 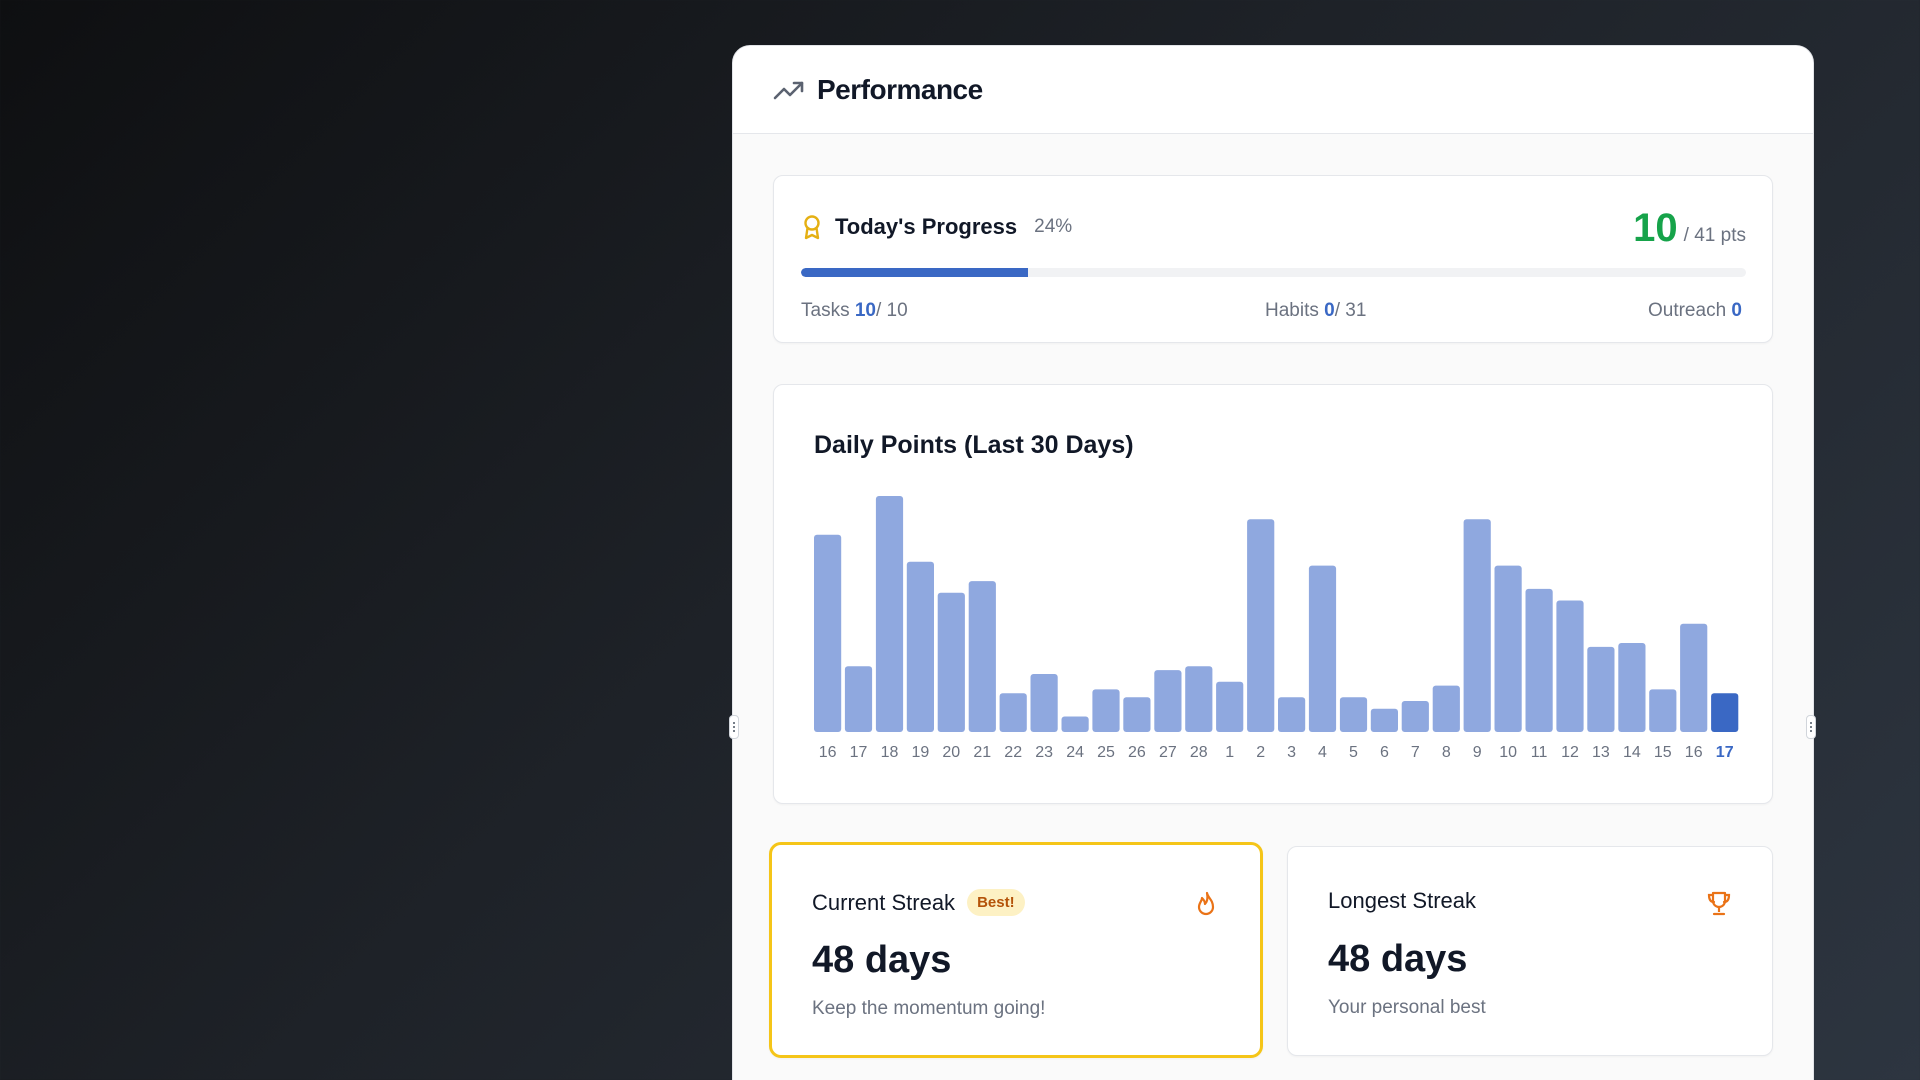 I want to click on chart-x-tick-label: 7, so click(x=1415, y=752).